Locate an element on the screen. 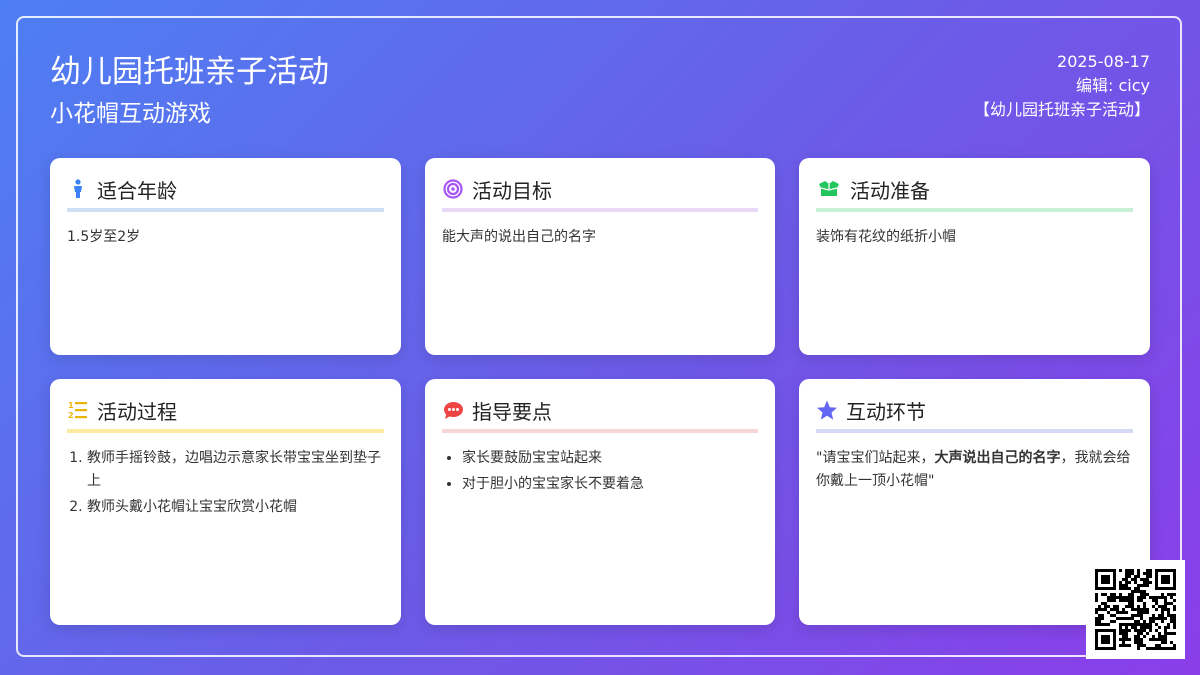  box-icon is located at coordinates (829, 189).